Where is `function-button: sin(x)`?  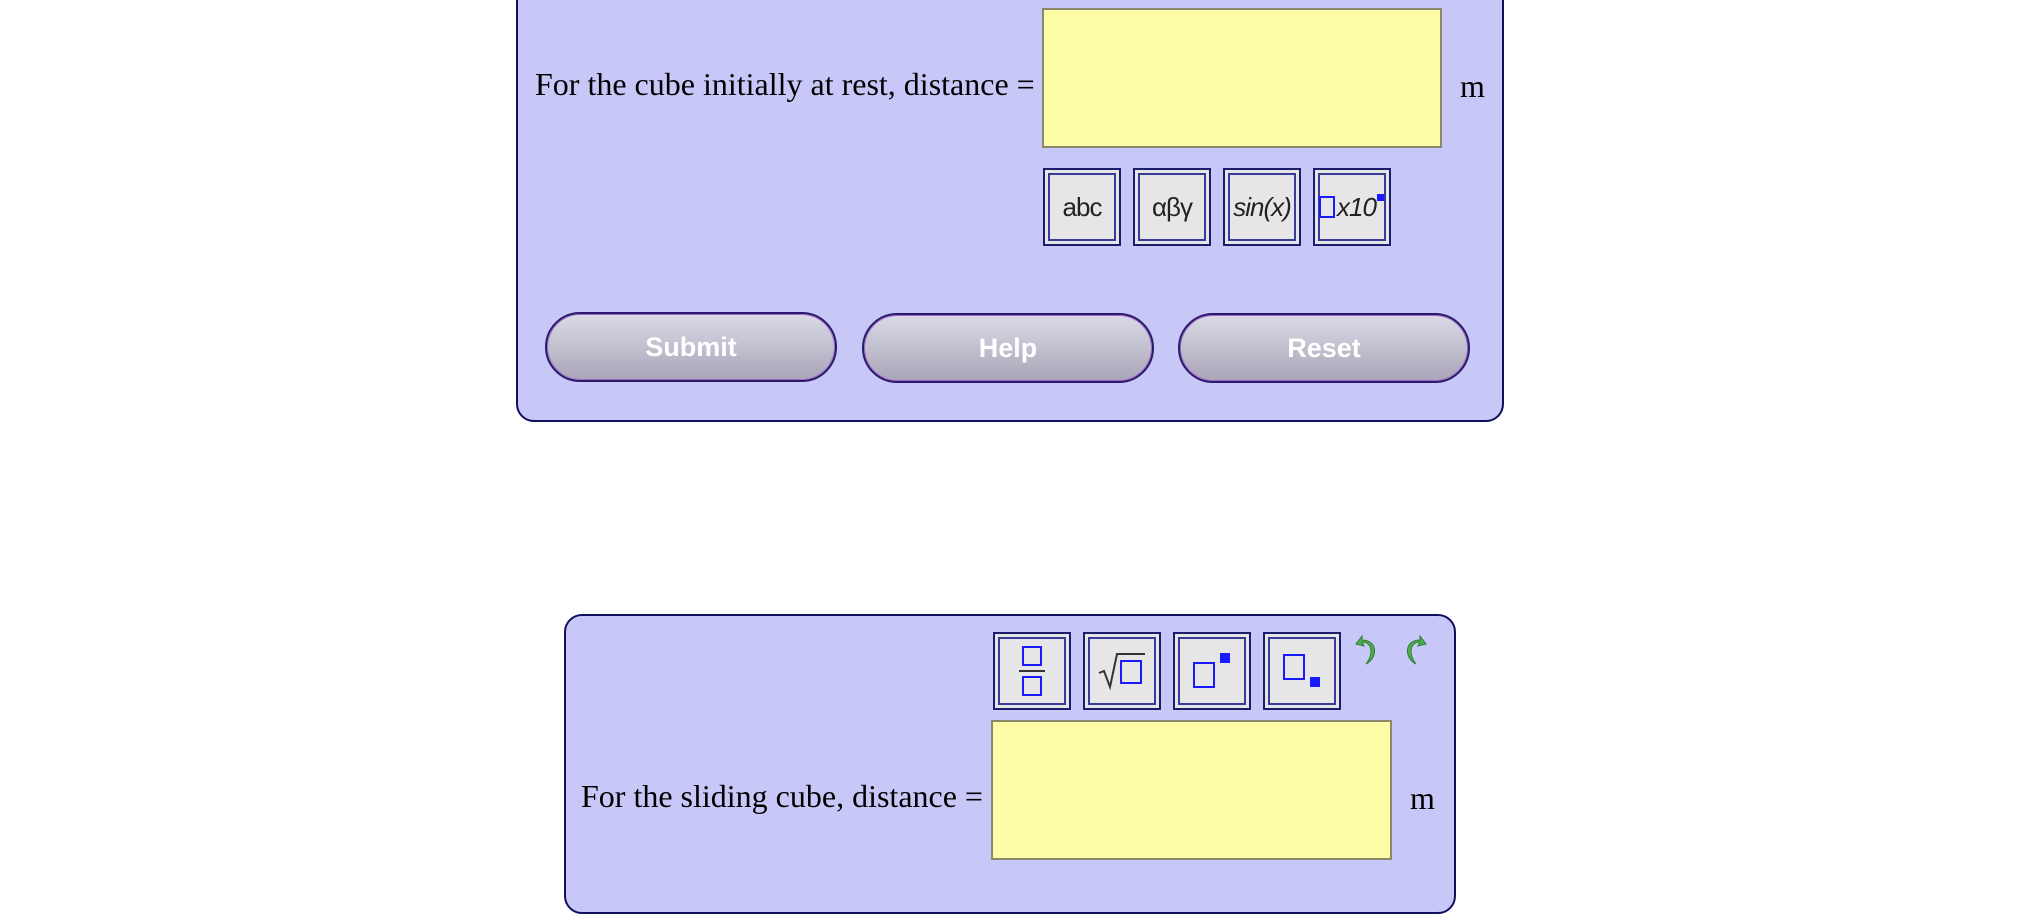
function-button: sin(x) is located at coordinates (1262, 207).